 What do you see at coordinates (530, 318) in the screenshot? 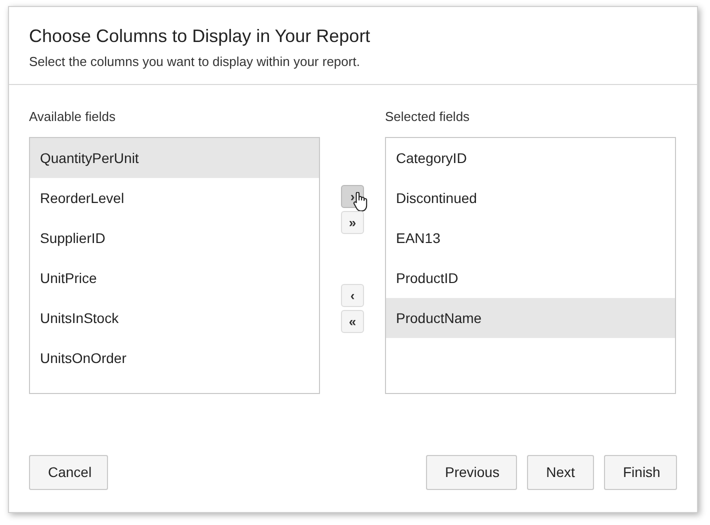
I see `list-item: ProductName` at bounding box center [530, 318].